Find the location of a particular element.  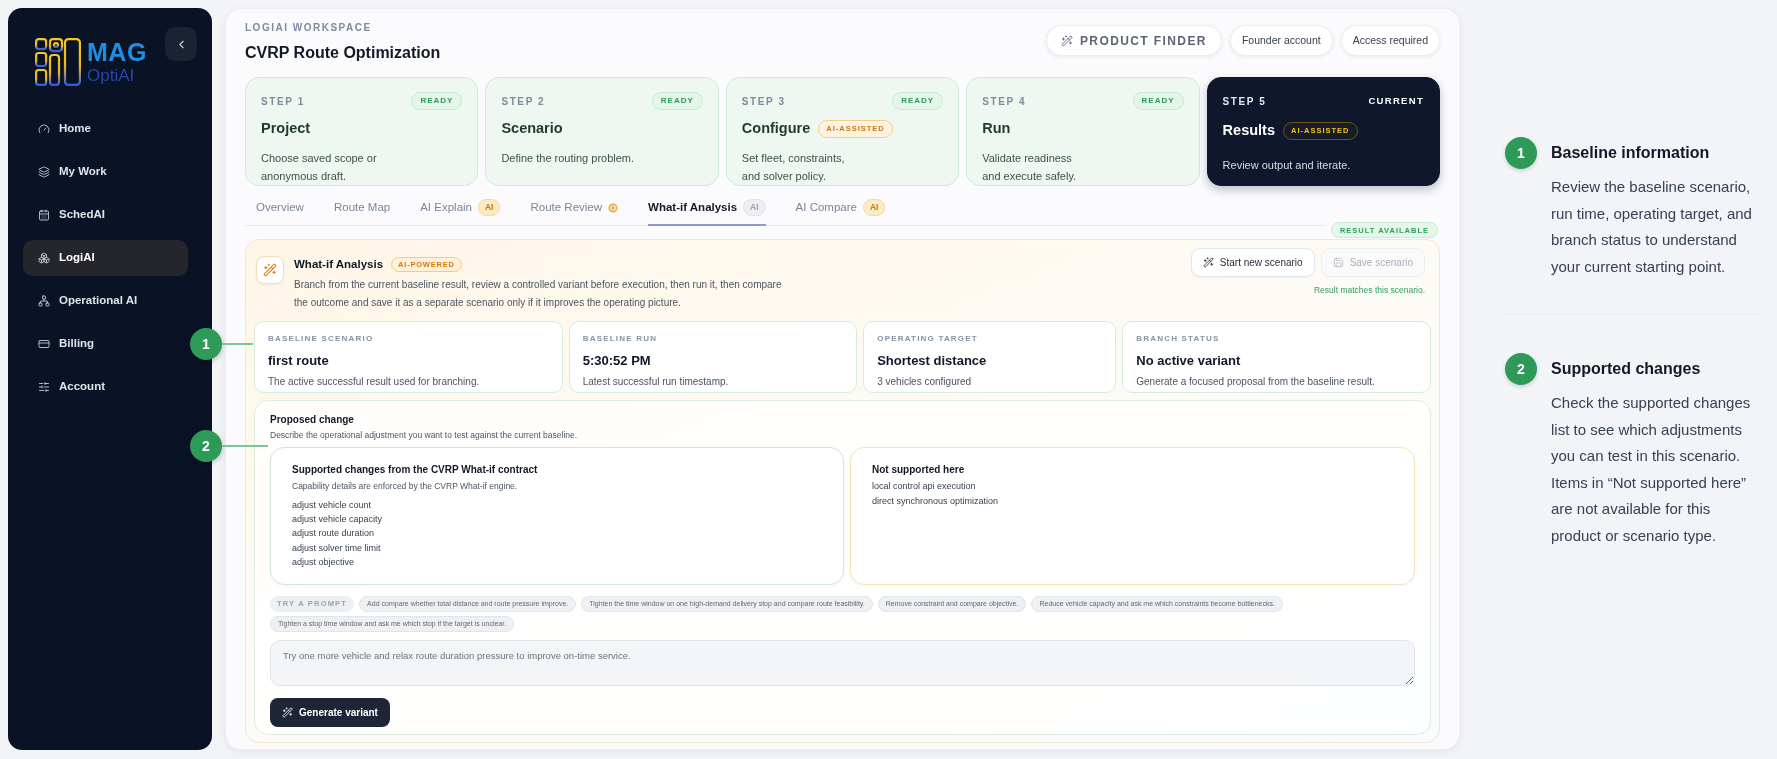

guide-title: Supported changes is located at coordinates (1626, 369).